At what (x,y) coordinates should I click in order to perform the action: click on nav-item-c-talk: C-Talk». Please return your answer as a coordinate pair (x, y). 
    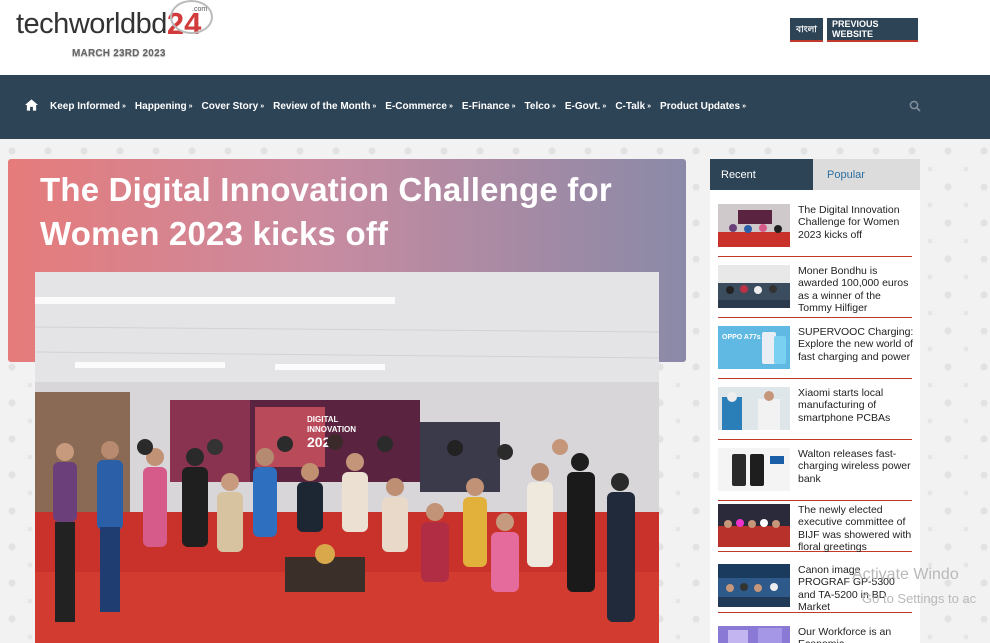
    Looking at the image, I should click on (633, 106).